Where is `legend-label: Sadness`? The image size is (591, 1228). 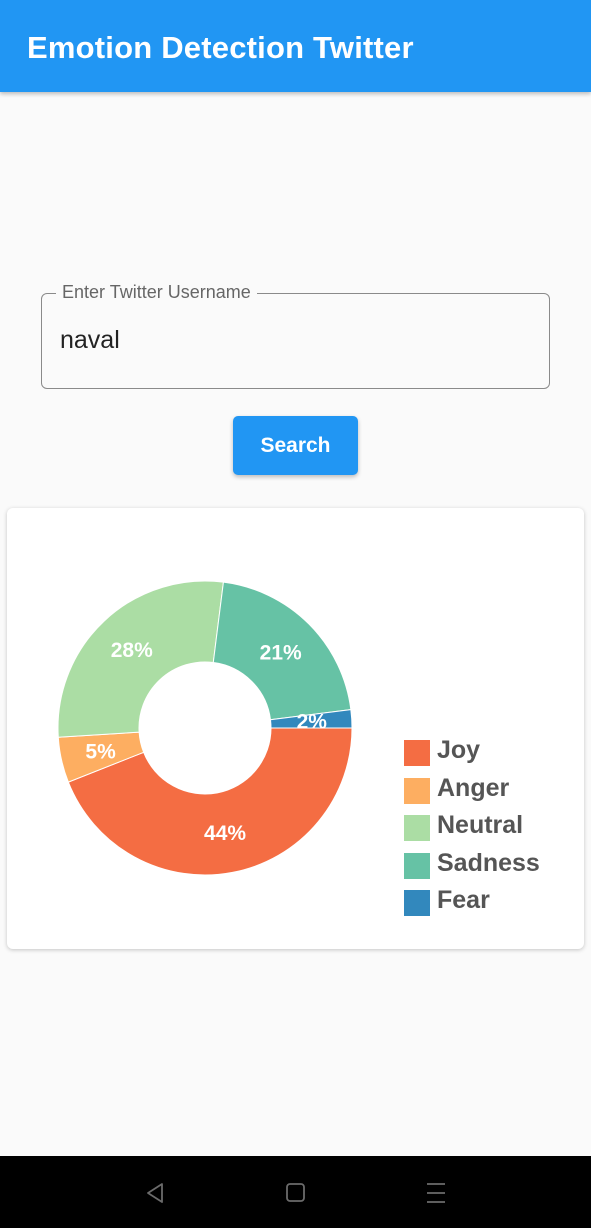 legend-label: Sadness is located at coordinates (488, 862).